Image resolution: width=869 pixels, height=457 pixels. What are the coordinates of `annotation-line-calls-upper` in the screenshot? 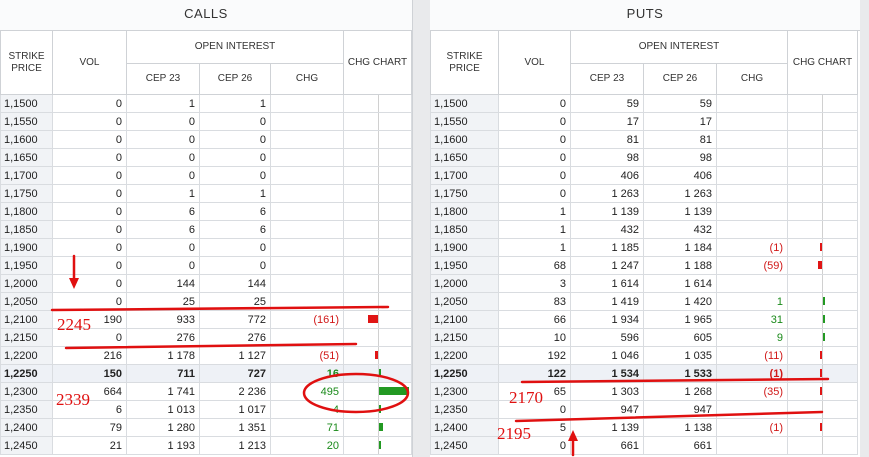 It's located at (220, 308).